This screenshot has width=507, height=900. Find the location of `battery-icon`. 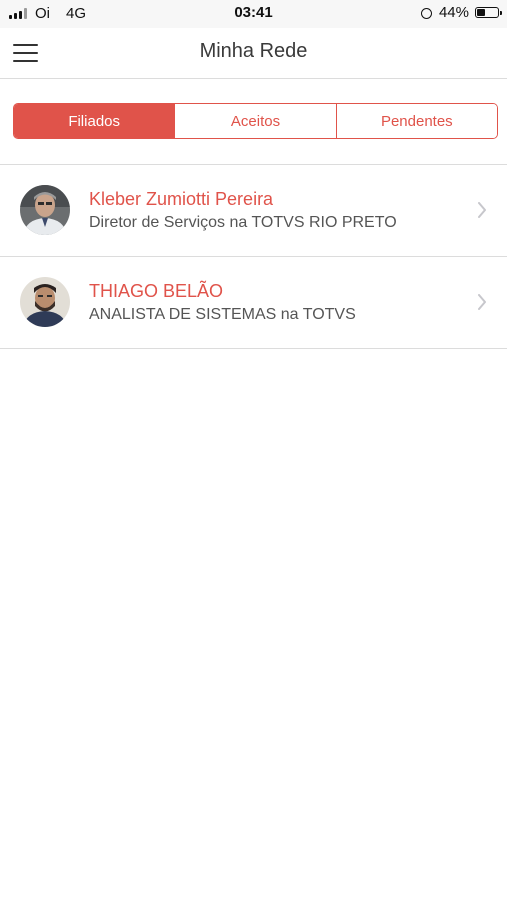

battery-icon is located at coordinates (488, 12).